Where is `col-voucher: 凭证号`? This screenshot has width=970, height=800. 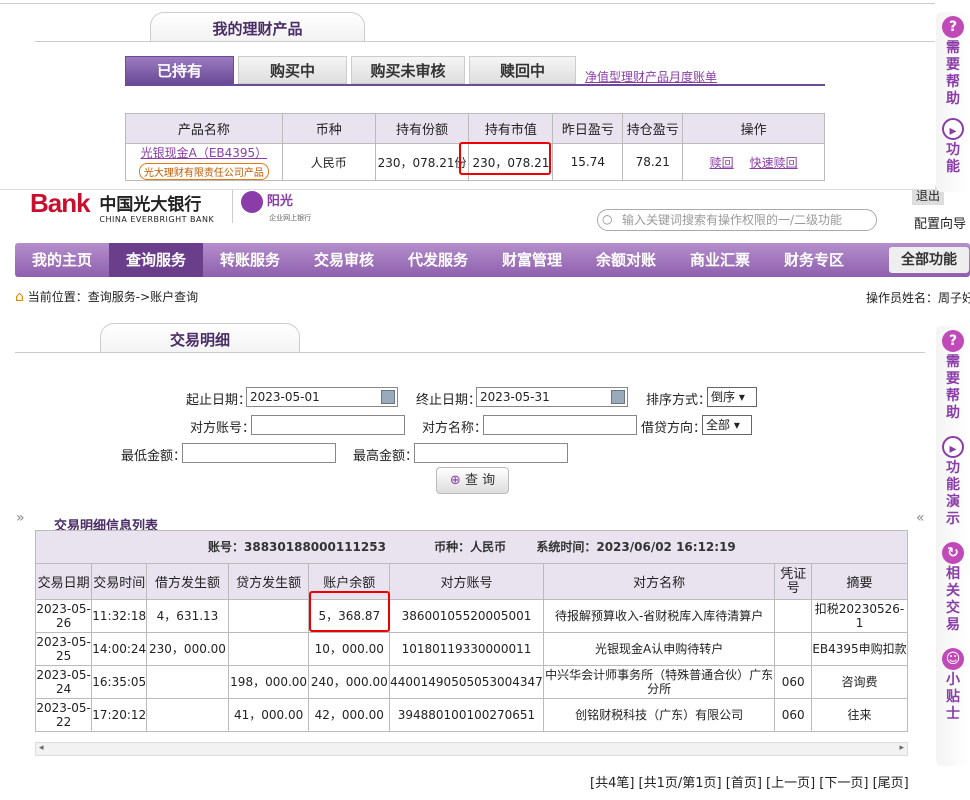 col-voucher: 凭证号 is located at coordinates (793, 581).